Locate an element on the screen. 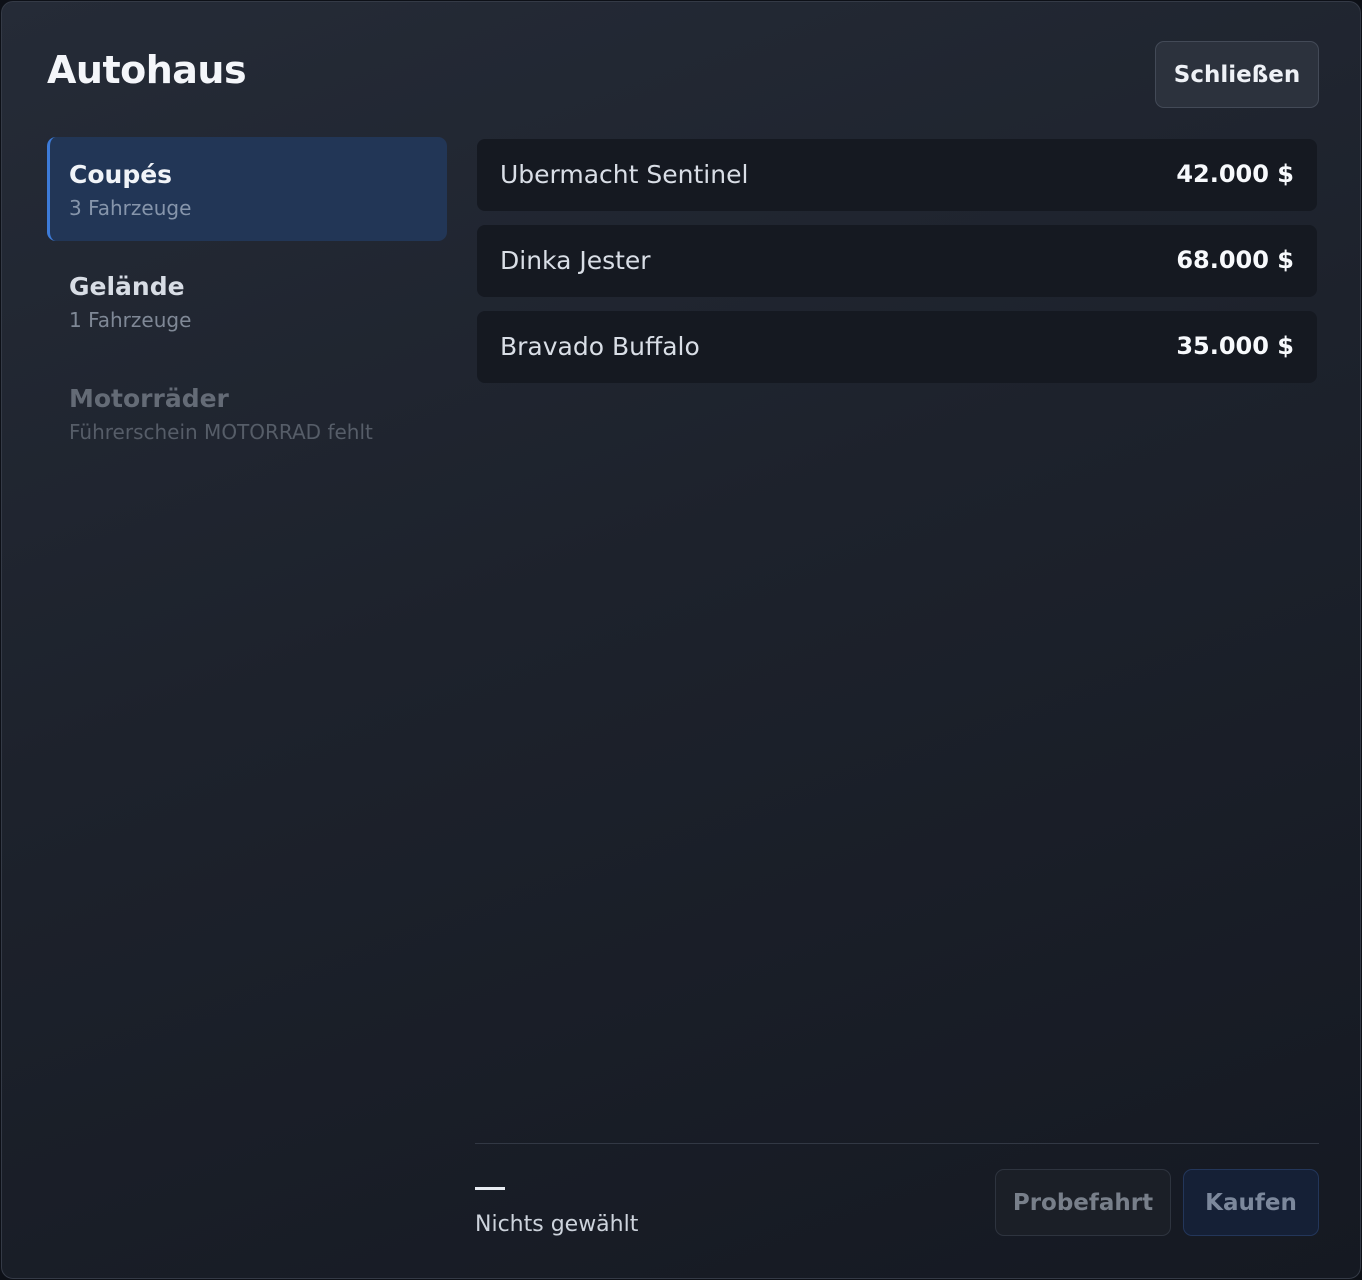  category-count: 1 Fahrzeuge is located at coordinates (130, 320).